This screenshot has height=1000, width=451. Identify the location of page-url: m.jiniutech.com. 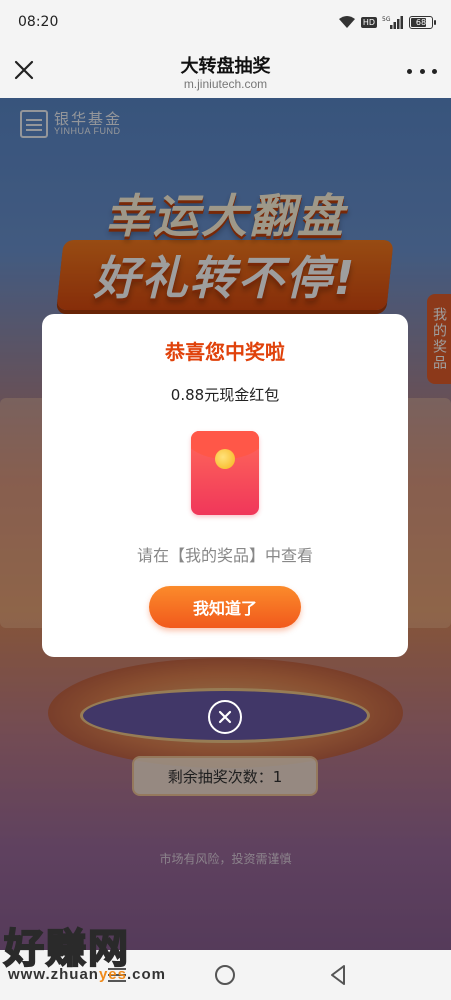
(225, 84).